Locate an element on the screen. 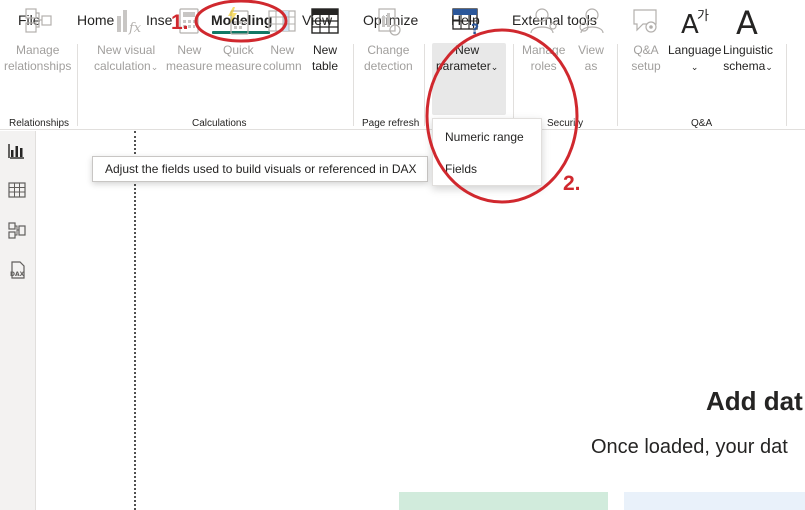  new-parameter-dropdown: Numeric range Fields is located at coordinates (487, 152).